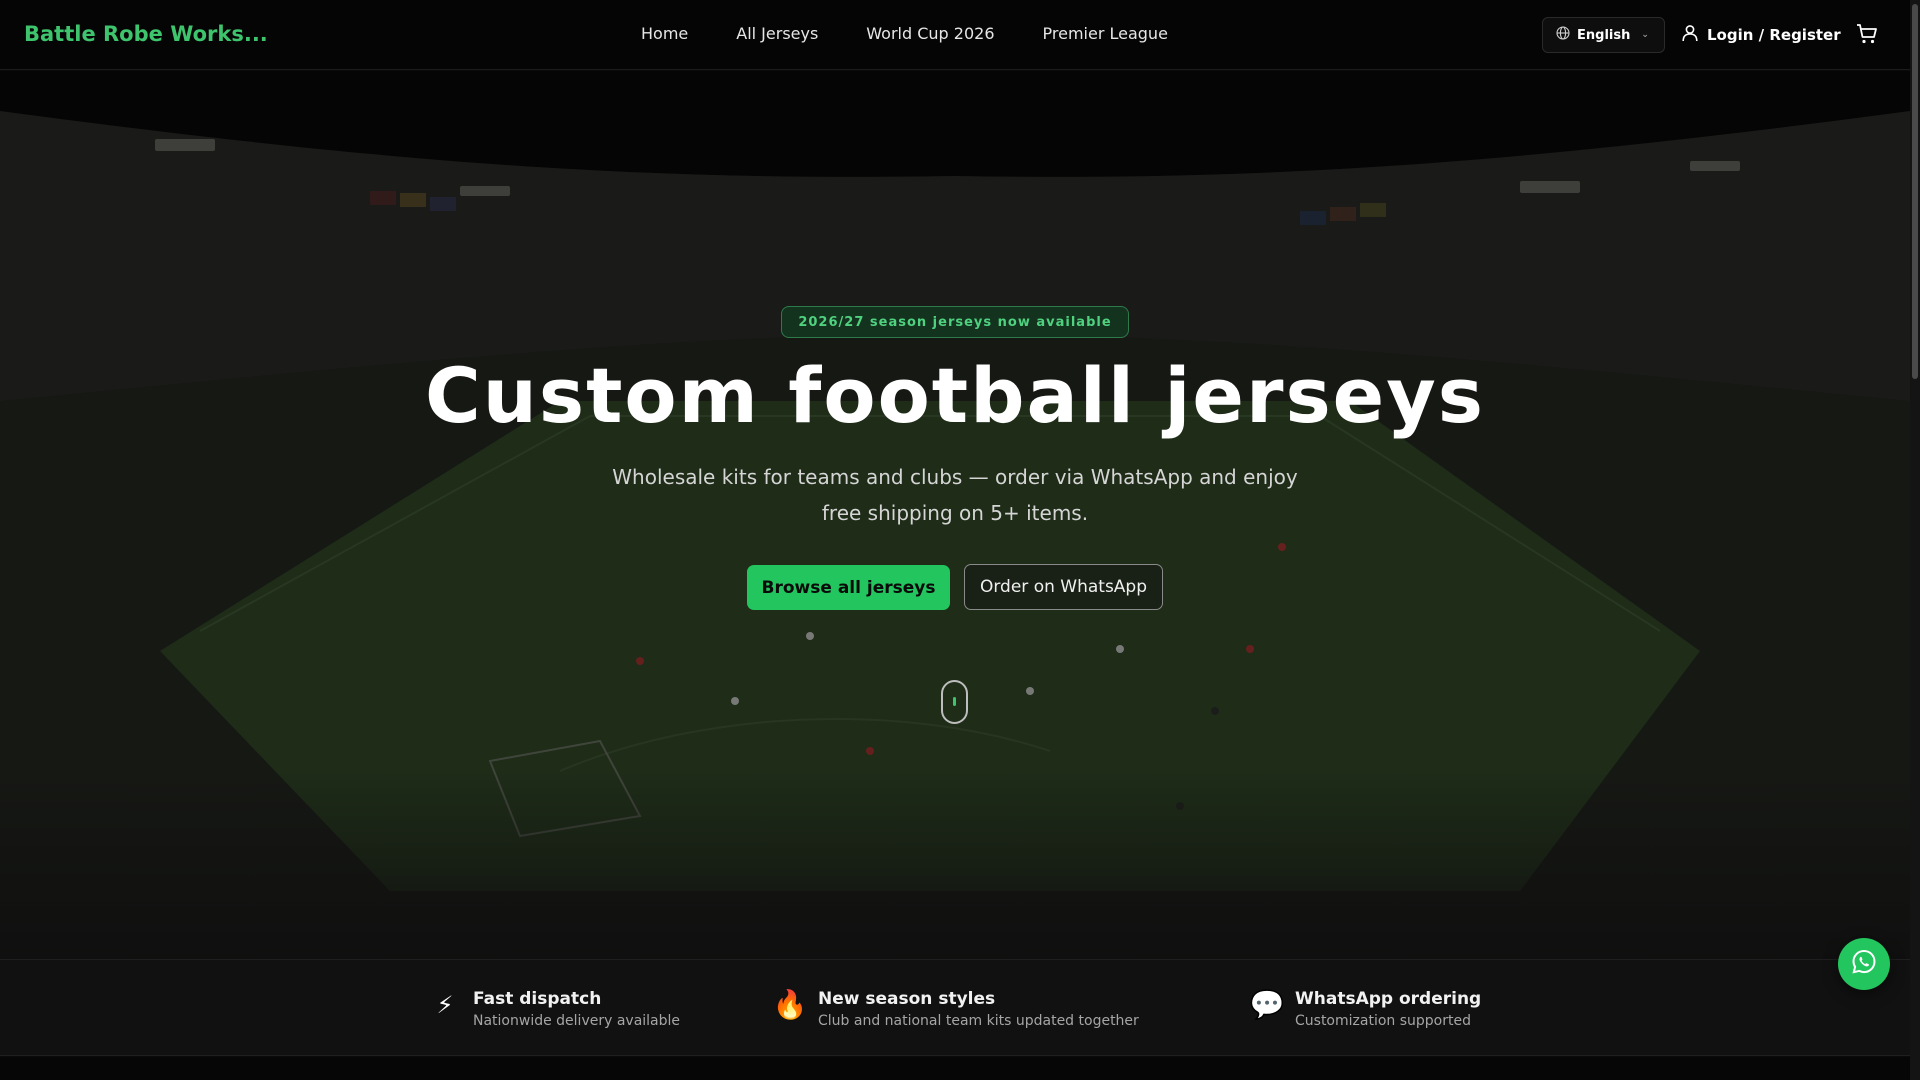  I want to click on nav-item-premier-league: Premier League, so click(1105, 33).